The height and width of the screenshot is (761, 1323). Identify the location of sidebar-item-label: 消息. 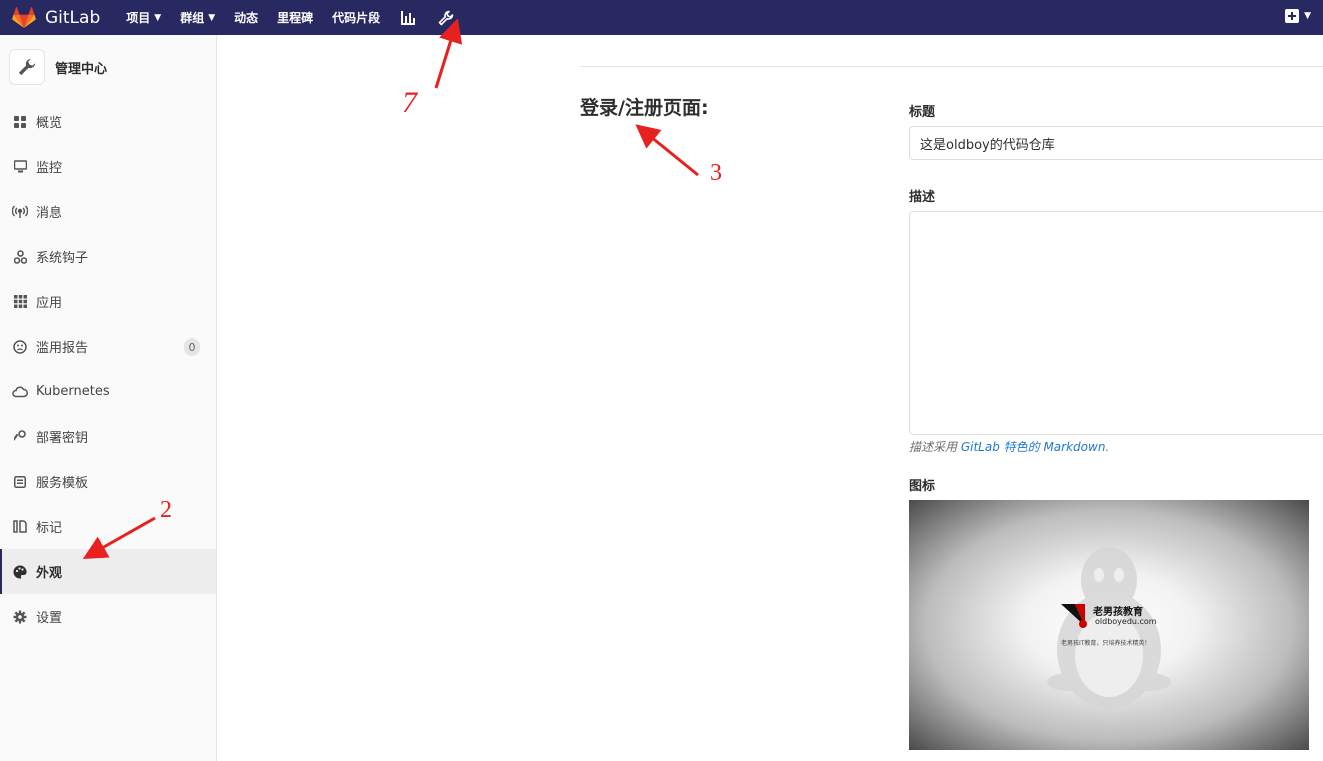
(49, 213).